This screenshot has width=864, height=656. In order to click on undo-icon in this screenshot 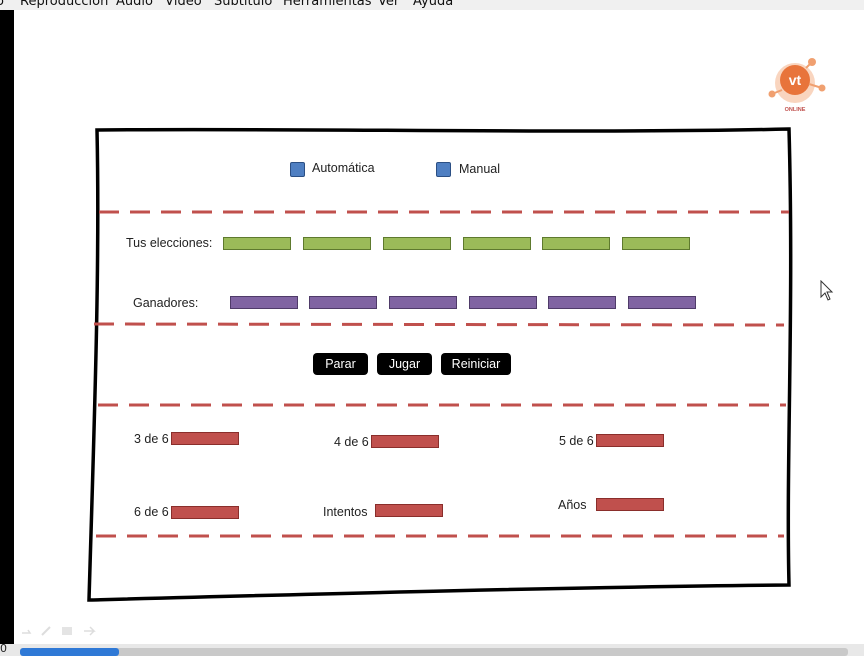, I will do `click(27, 631)`.